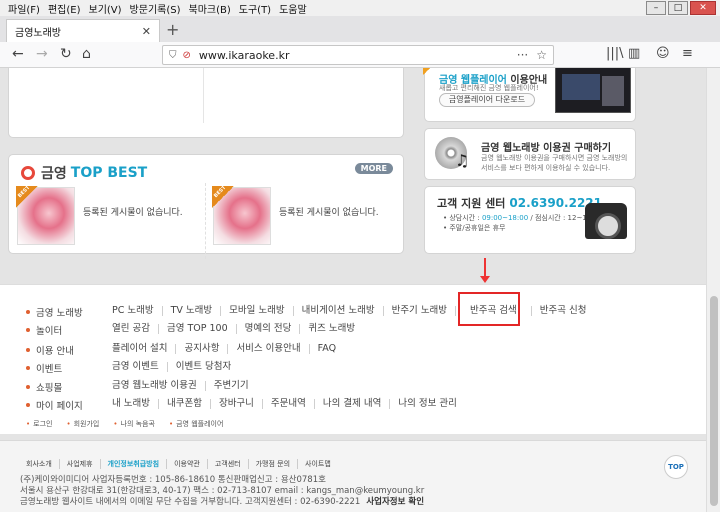 The image size is (720, 512). I want to click on link-my-info: 나의 정보 관리, so click(426, 404).